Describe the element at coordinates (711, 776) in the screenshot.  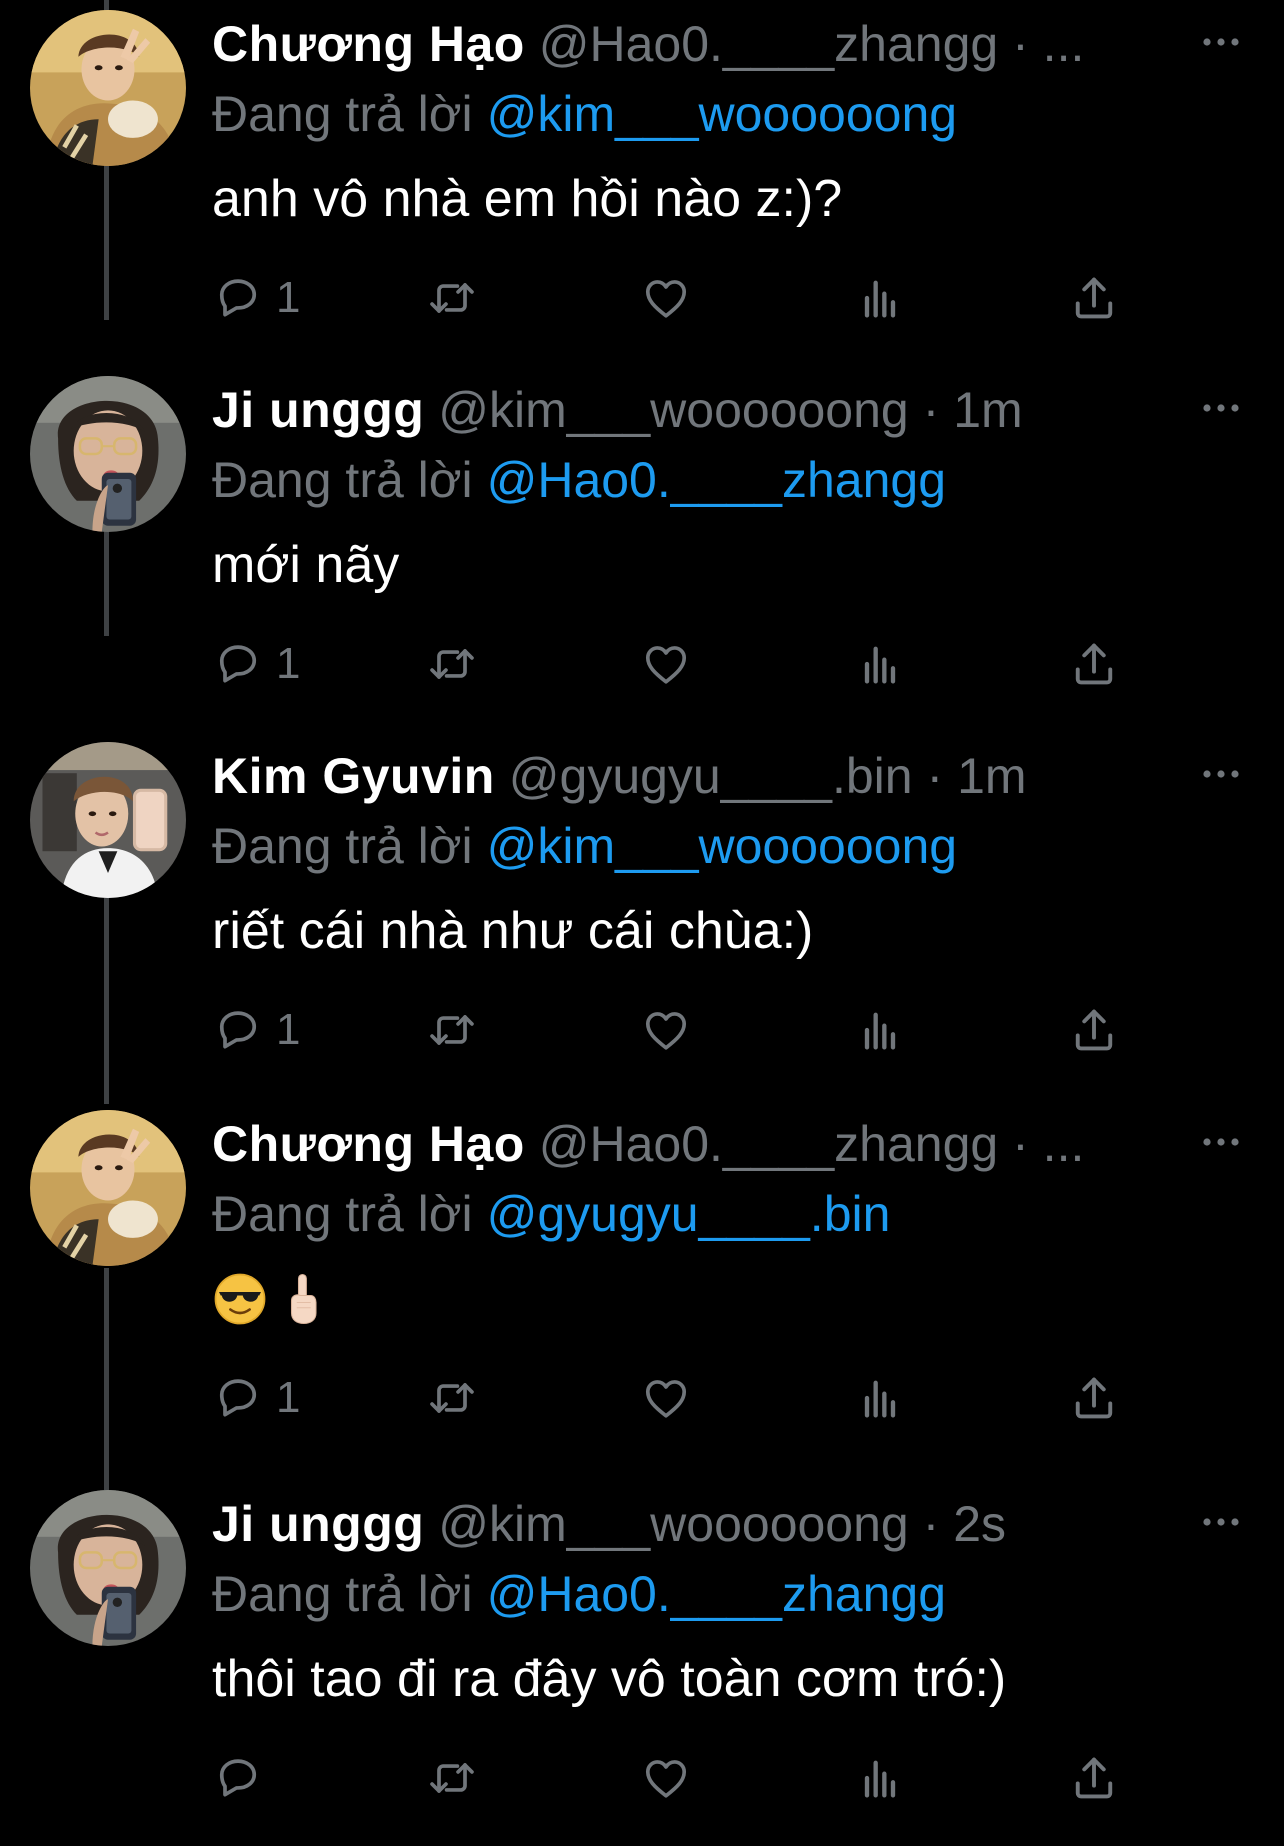
I see `user-handle: @gyugyu____.bin` at that location.